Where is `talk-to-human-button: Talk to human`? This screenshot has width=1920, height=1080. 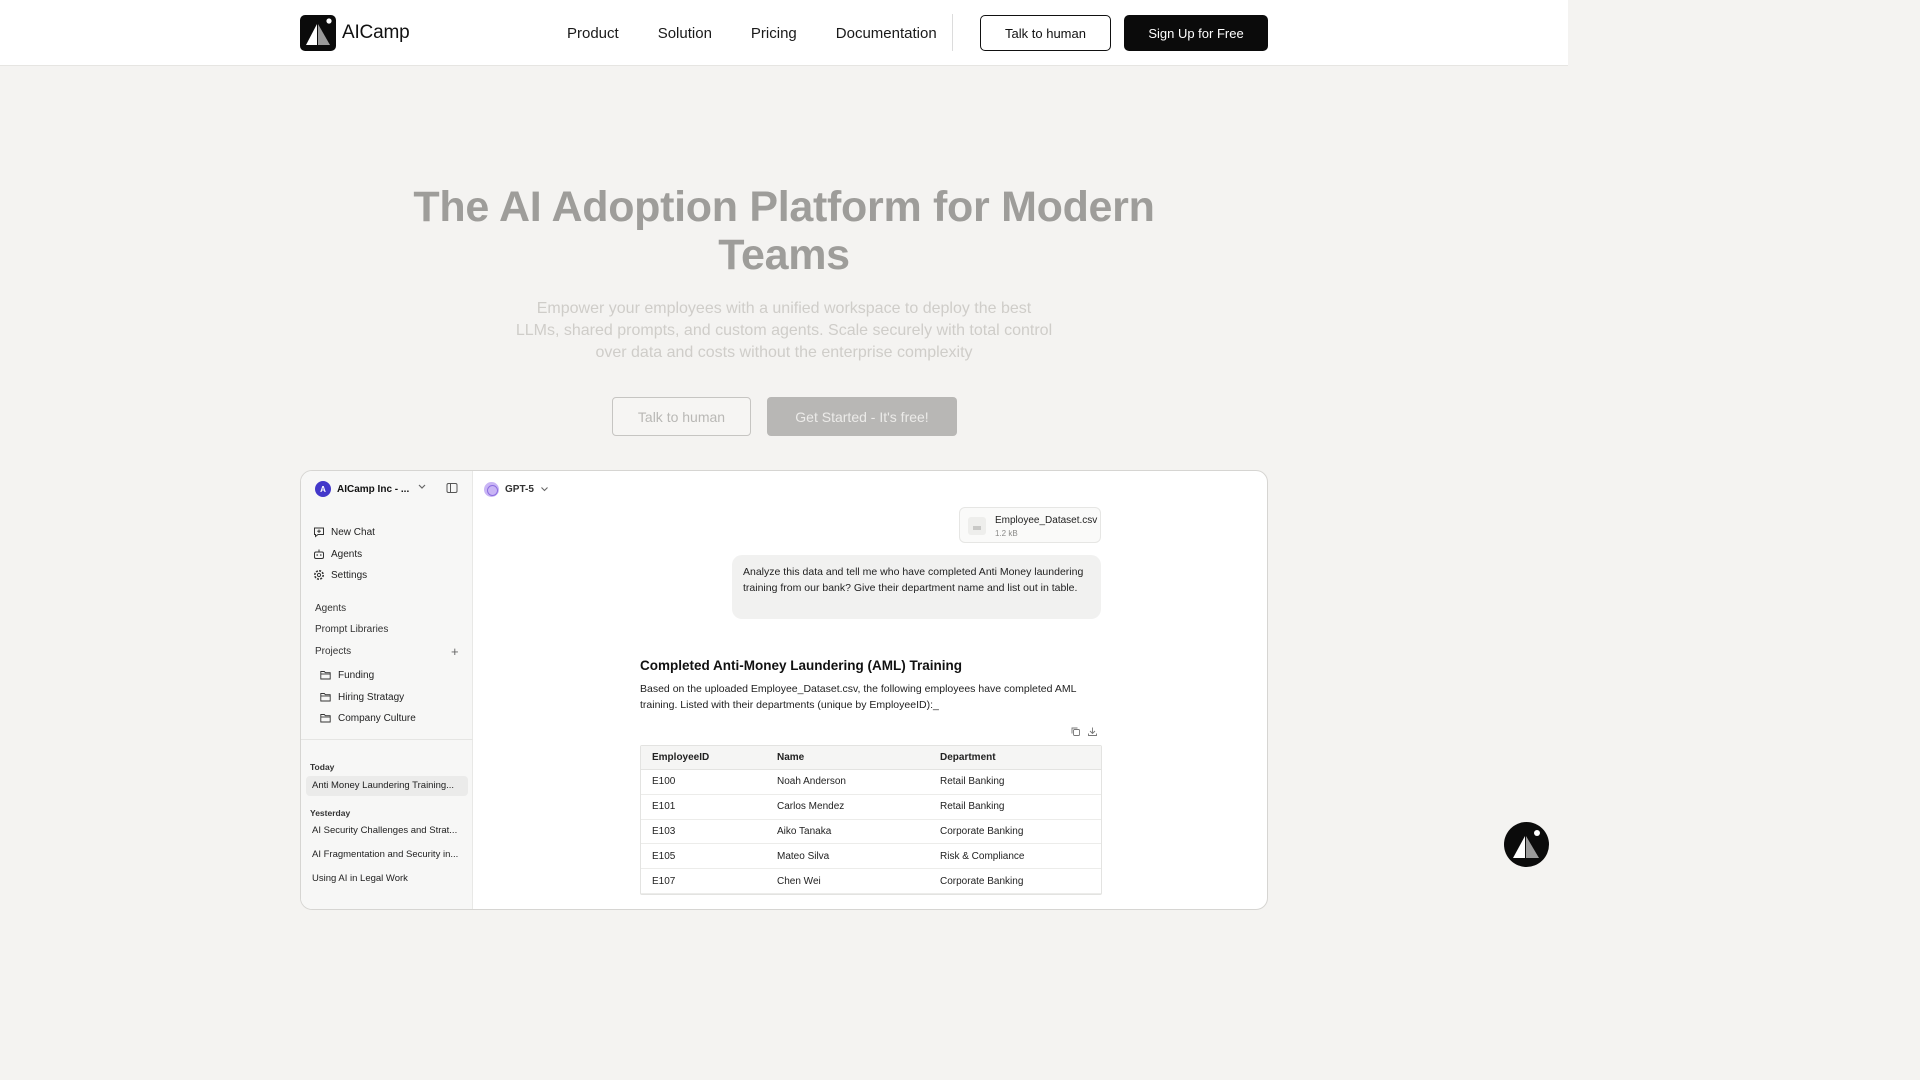
talk-to-human-button: Talk to human is located at coordinates (1045, 33).